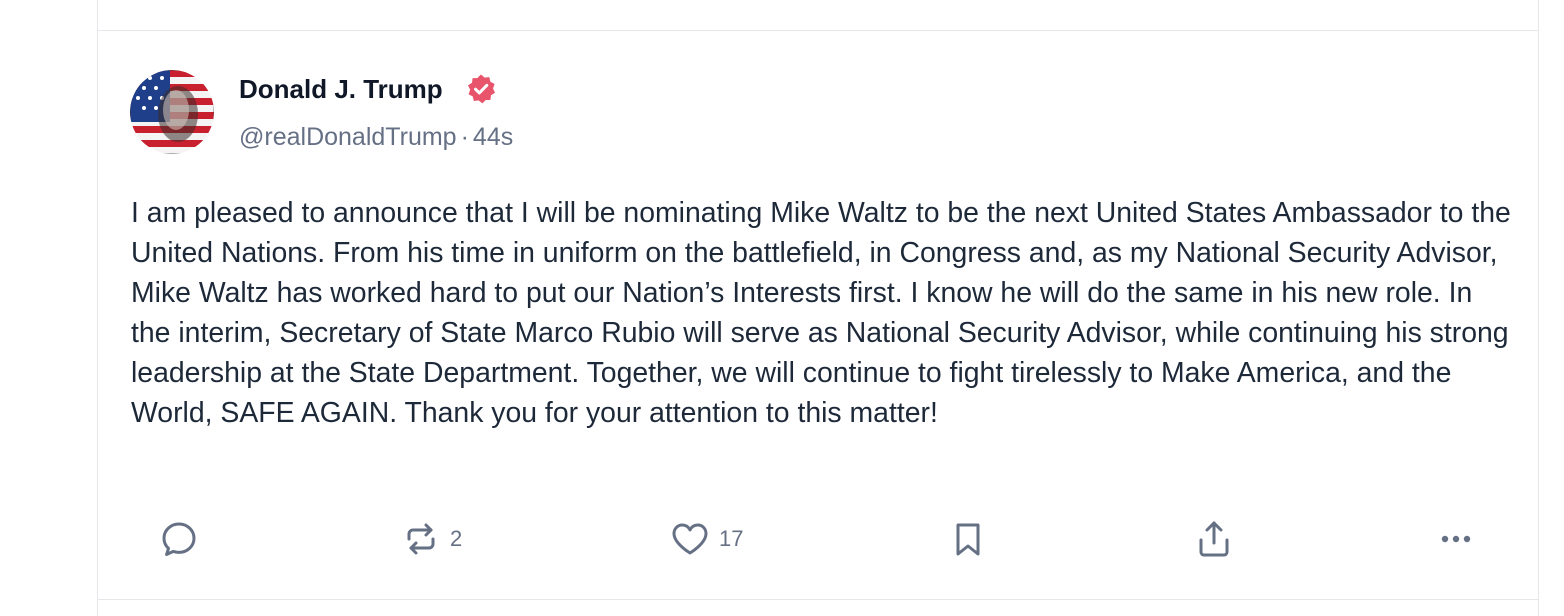 The width and height of the screenshot is (1564, 616). I want to click on repost-icon, so click(421, 539).